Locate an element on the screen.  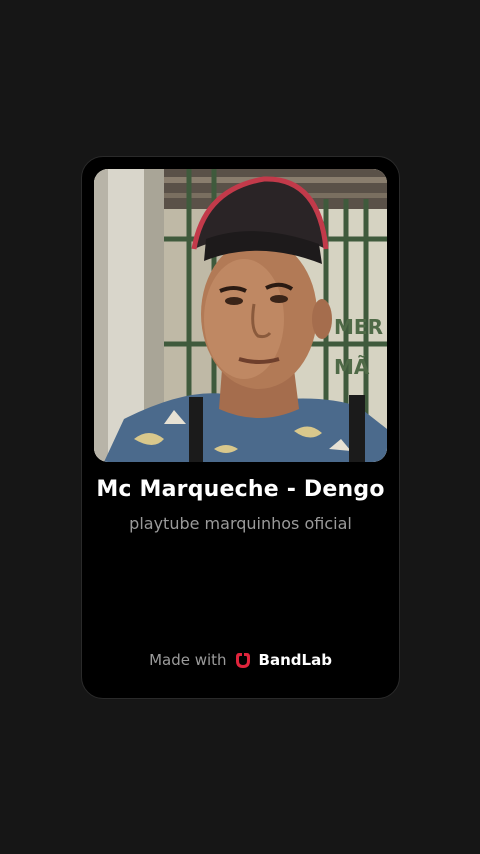
made-with-bandlab: Made with BandLab is located at coordinates (240, 660).